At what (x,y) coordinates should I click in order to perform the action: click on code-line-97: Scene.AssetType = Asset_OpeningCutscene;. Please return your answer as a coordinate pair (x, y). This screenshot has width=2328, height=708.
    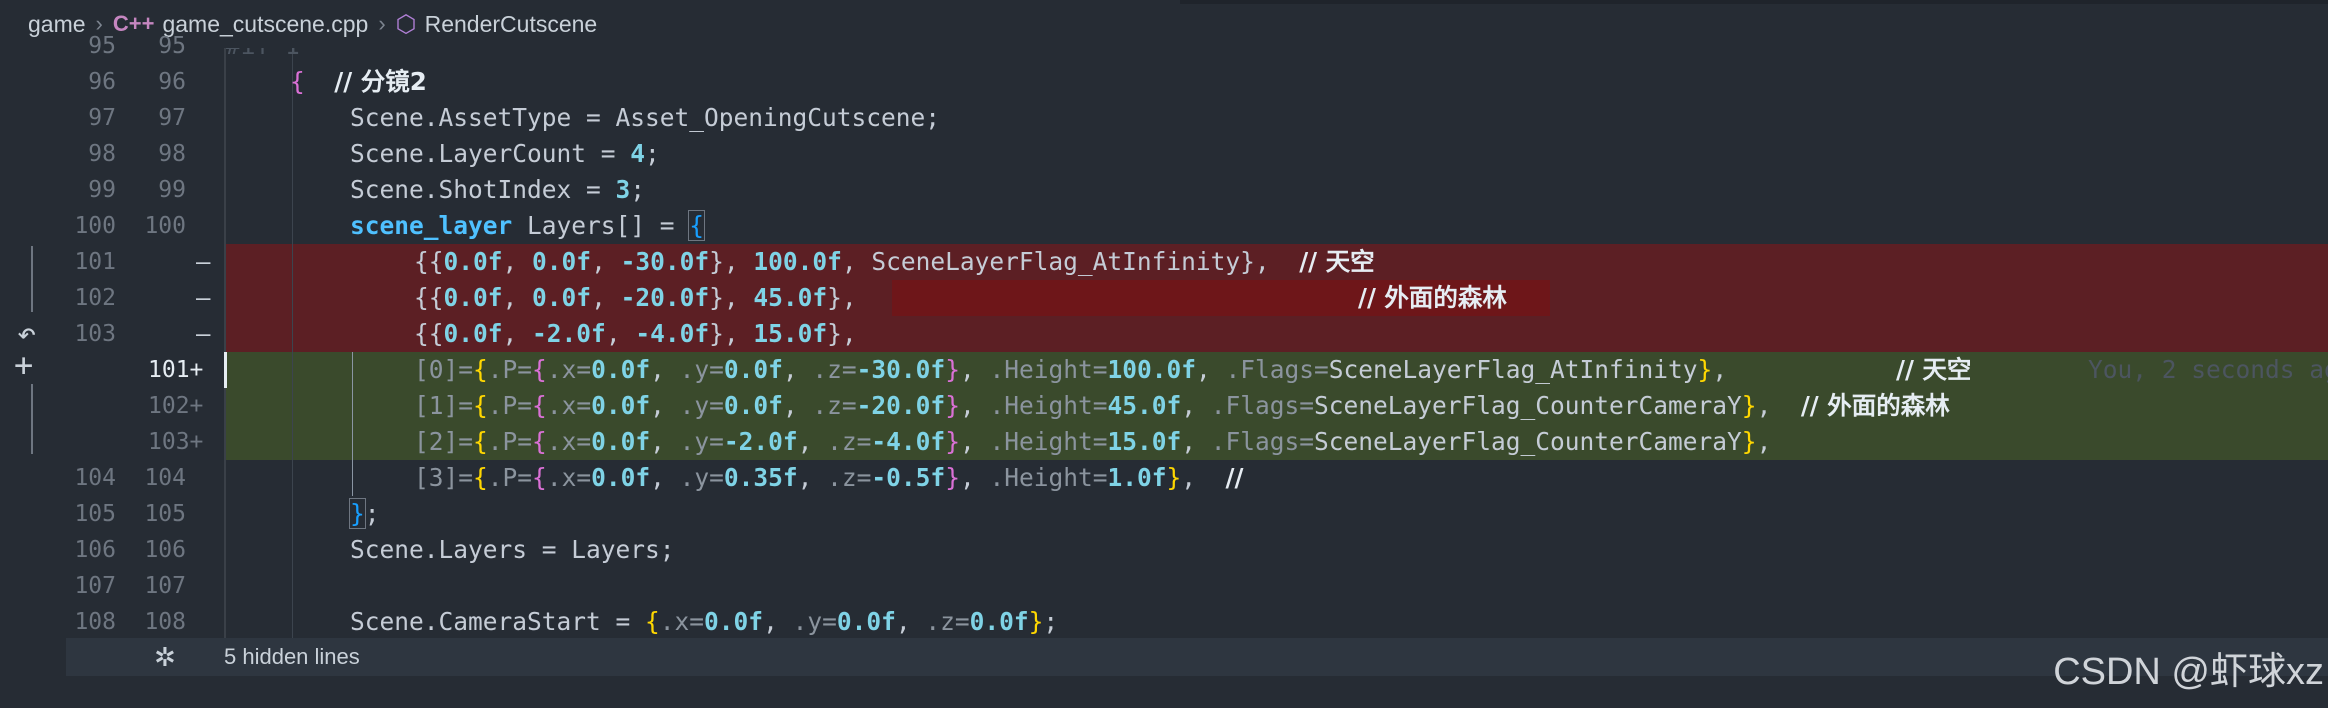
    Looking at the image, I should click on (645, 117).